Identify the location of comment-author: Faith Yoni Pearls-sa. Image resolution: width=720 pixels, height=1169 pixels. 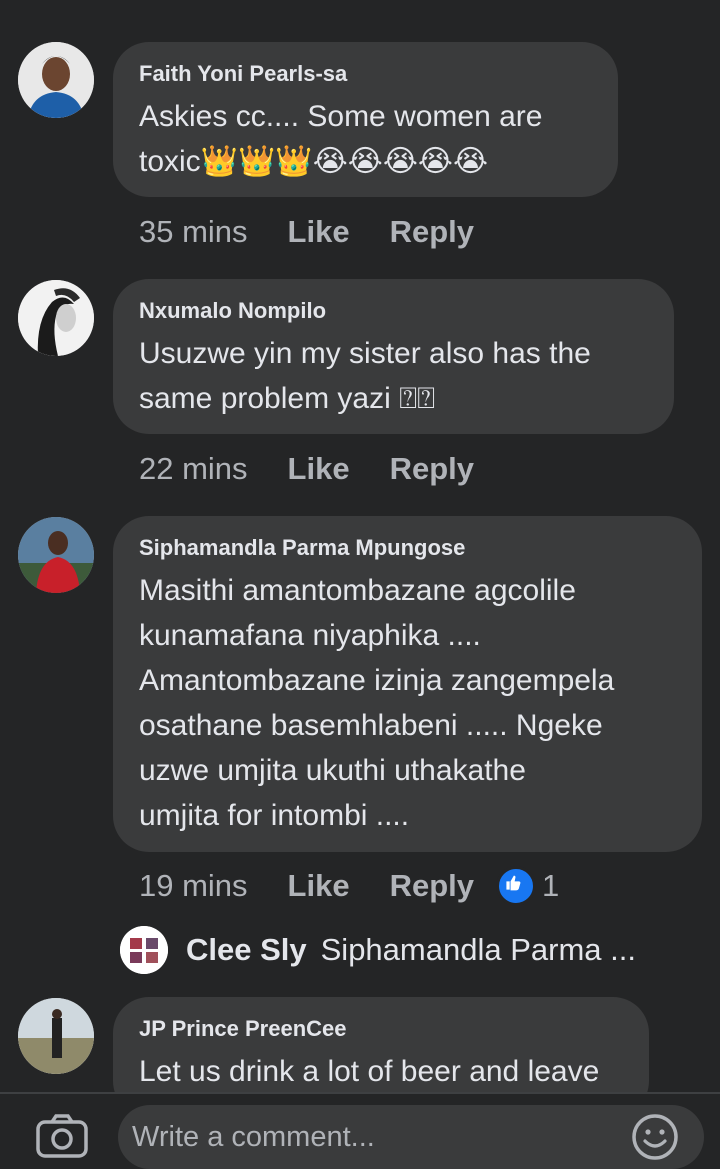
(365, 74).